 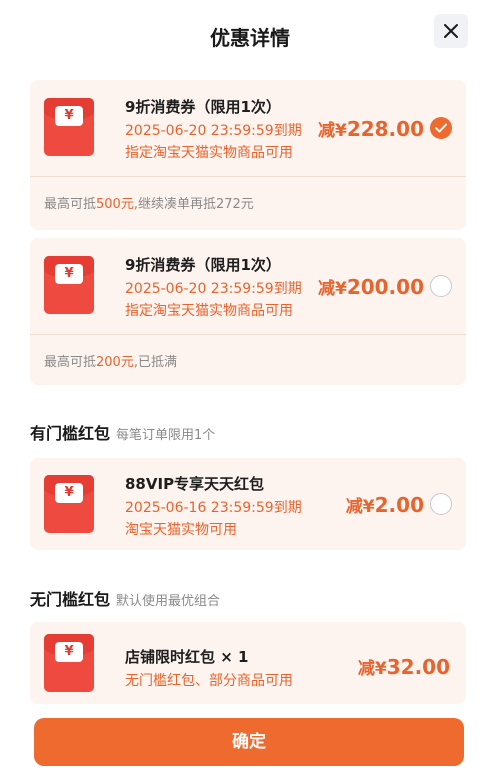 I want to click on red-packet-card: ¥ 店铺限时红包 × 1 无门槛红包、部分商品可用 减¥32.00, so click(x=248, y=663).